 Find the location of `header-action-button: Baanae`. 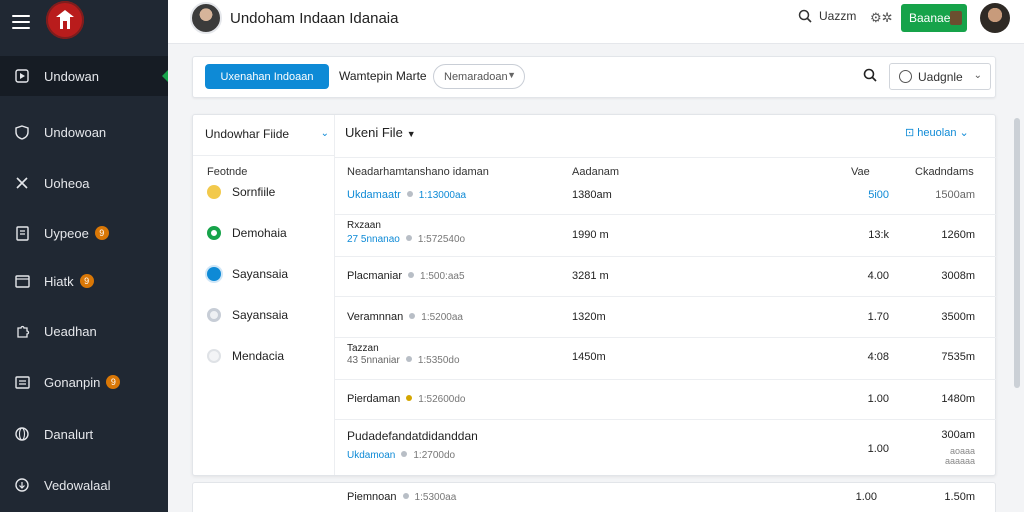

header-action-button: Baanae is located at coordinates (934, 18).